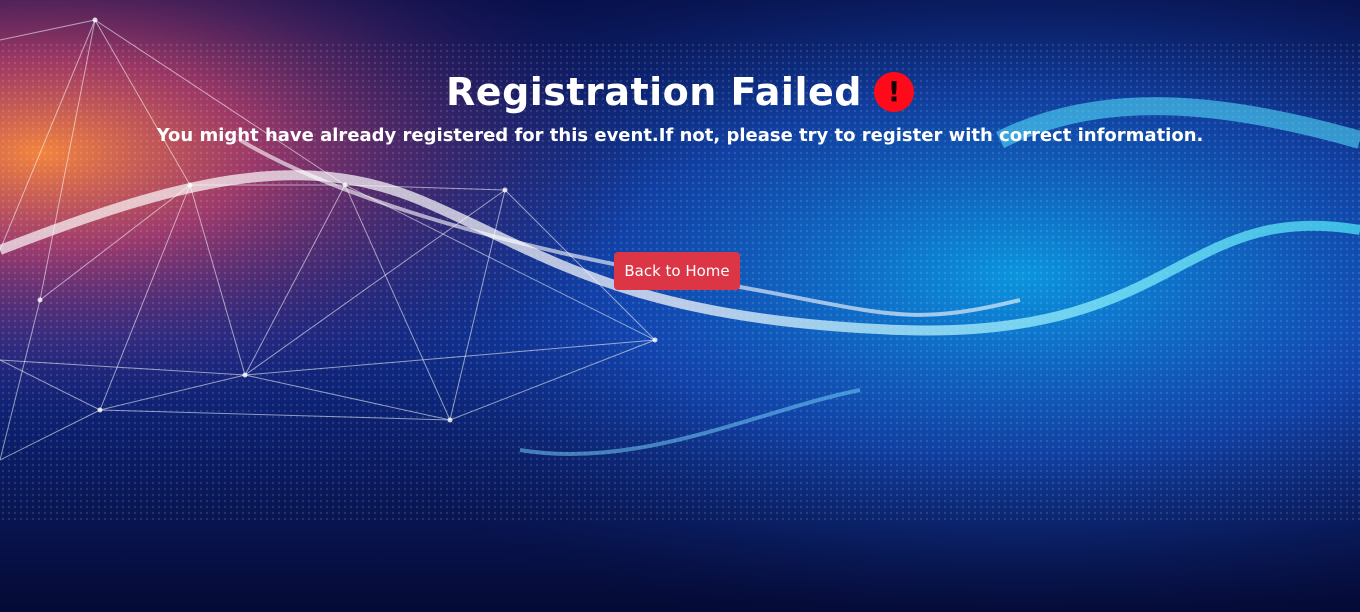  What do you see at coordinates (654, 92) in the screenshot?
I see `page-title: Registration Failed` at bounding box center [654, 92].